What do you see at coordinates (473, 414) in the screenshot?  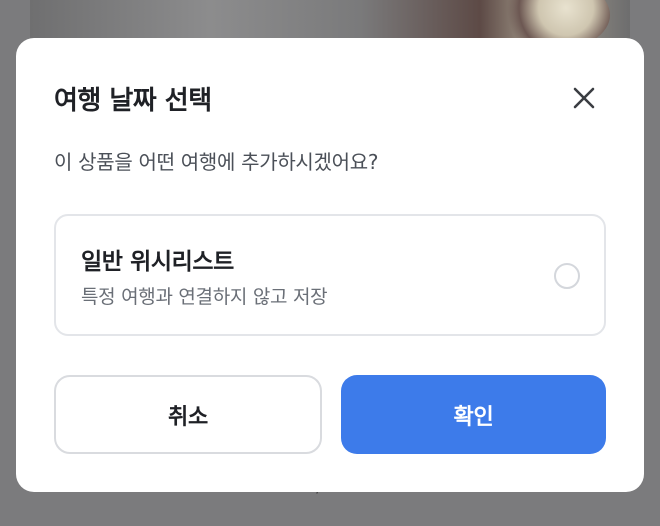 I see `confirm-button: 확인` at bounding box center [473, 414].